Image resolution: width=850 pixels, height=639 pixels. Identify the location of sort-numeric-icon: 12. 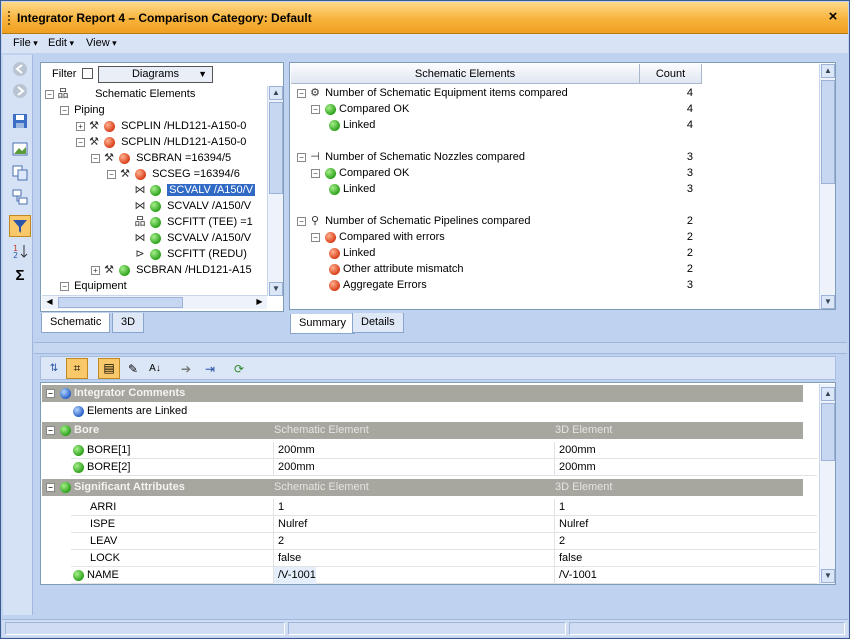
(20, 251).